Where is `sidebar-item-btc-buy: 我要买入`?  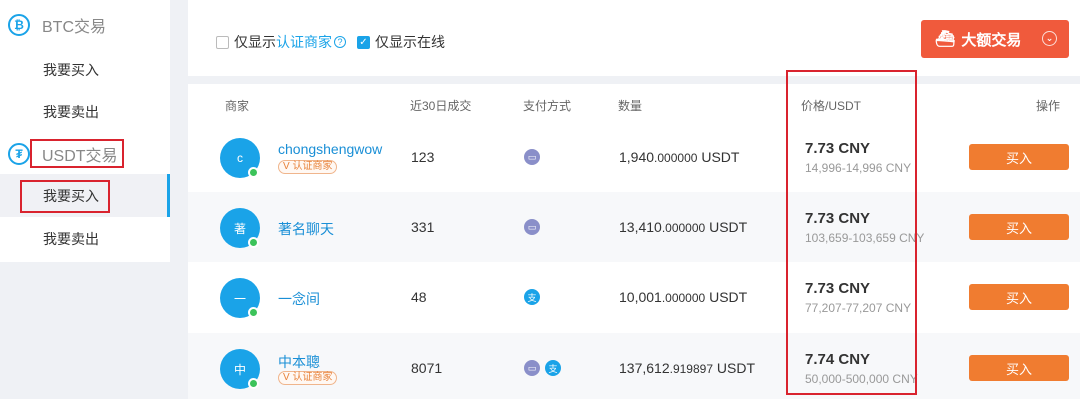 sidebar-item-btc-buy: 我要买入 is located at coordinates (85, 70).